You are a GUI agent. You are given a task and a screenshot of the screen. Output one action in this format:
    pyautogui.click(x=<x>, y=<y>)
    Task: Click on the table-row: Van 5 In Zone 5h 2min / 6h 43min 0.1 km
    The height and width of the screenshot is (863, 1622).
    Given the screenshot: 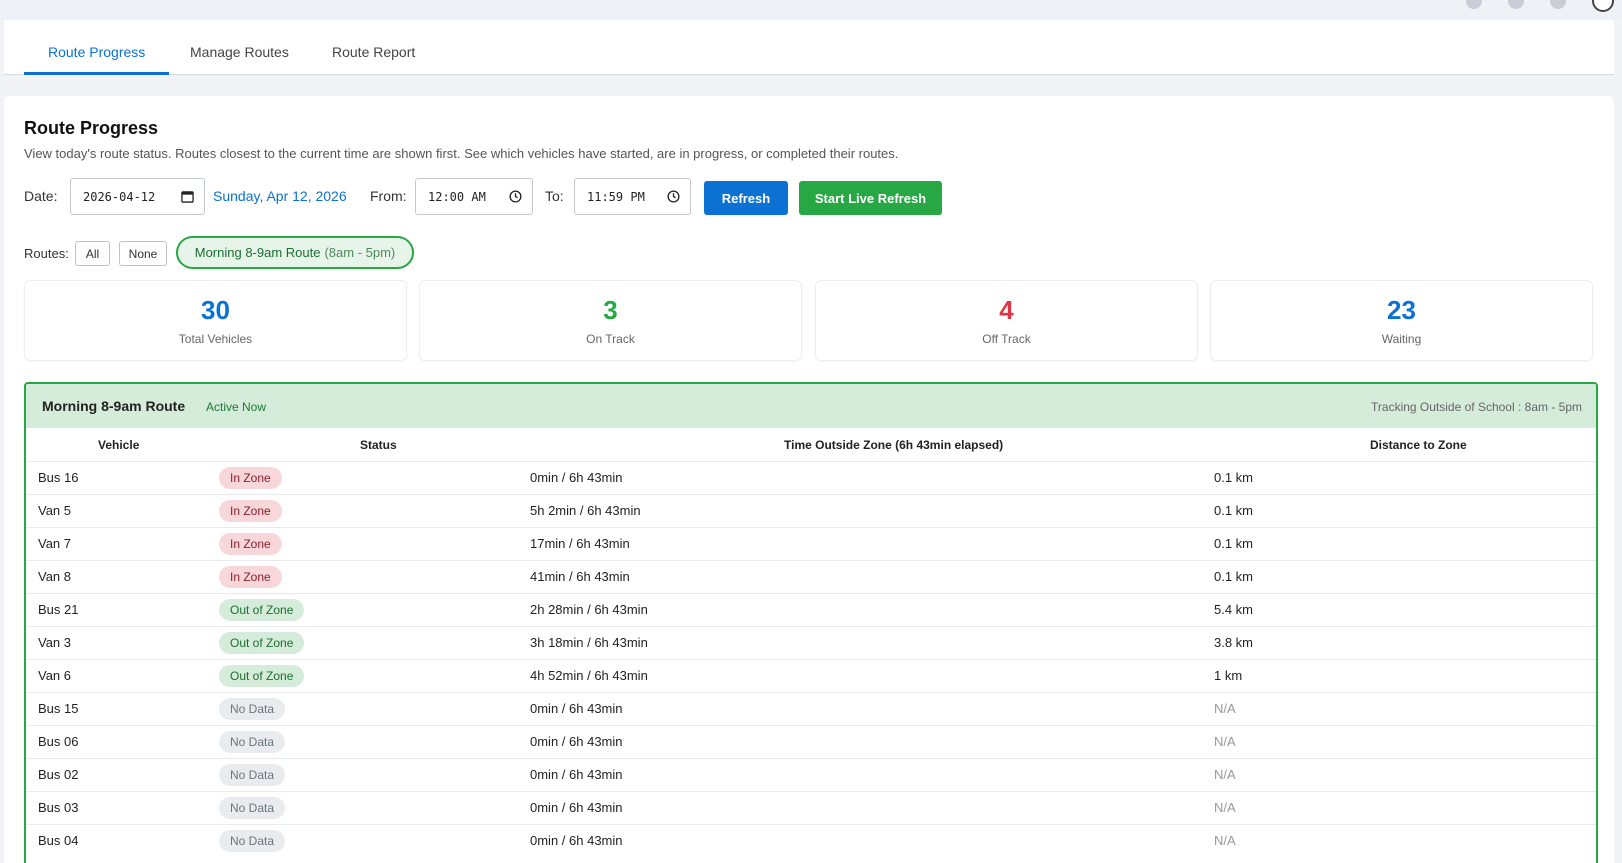 What is the action you would take?
    pyautogui.click(x=811, y=510)
    